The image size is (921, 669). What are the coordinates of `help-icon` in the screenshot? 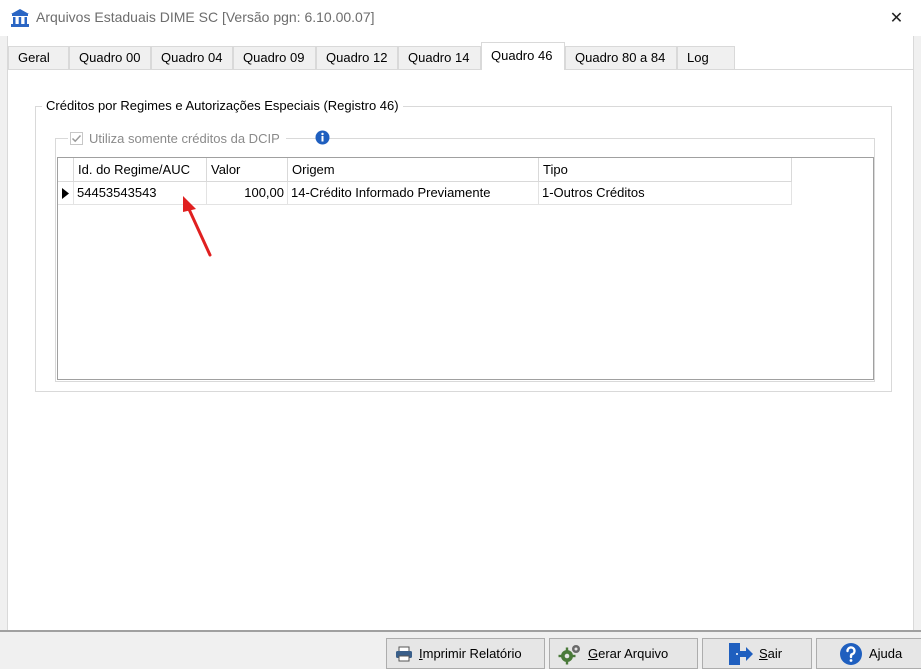 It's located at (851, 654).